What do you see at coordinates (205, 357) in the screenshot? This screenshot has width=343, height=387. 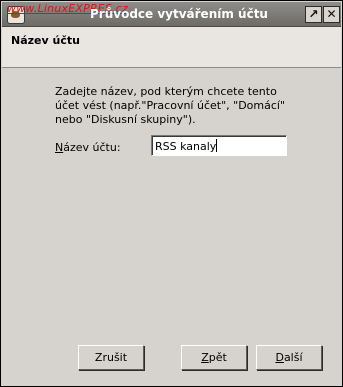 I see `back-button-mnemonic: Z` at bounding box center [205, 357].